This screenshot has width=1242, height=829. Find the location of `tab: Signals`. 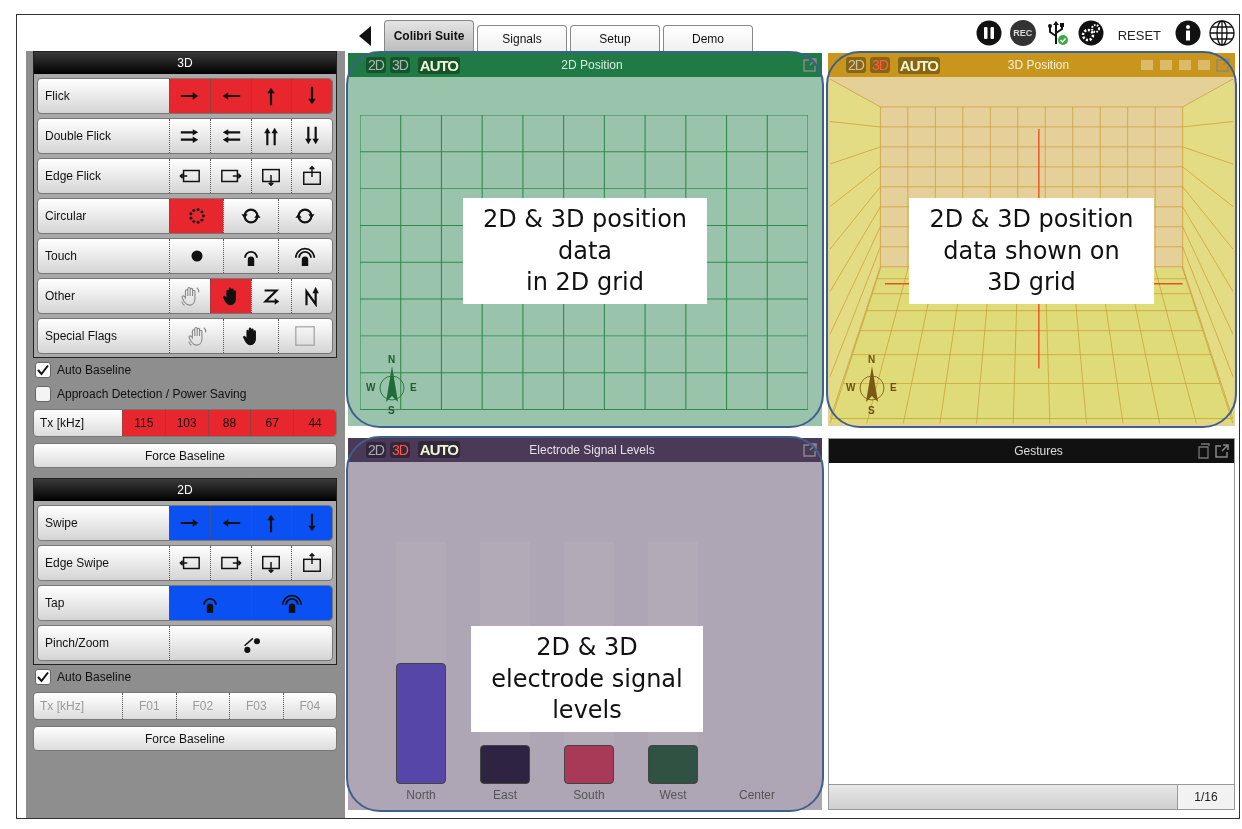

tab: Signals is located at coordinates (522, 38).